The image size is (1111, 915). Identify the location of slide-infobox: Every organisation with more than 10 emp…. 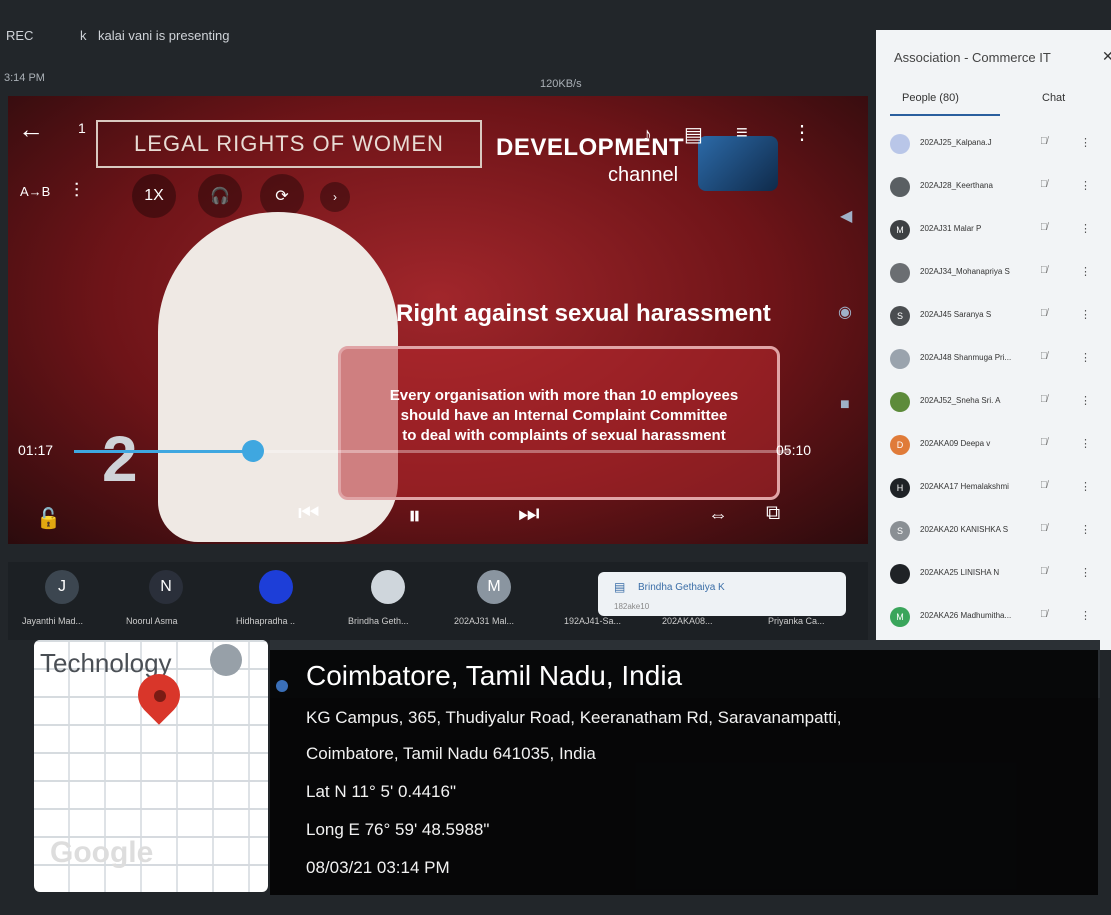
(559, 423).